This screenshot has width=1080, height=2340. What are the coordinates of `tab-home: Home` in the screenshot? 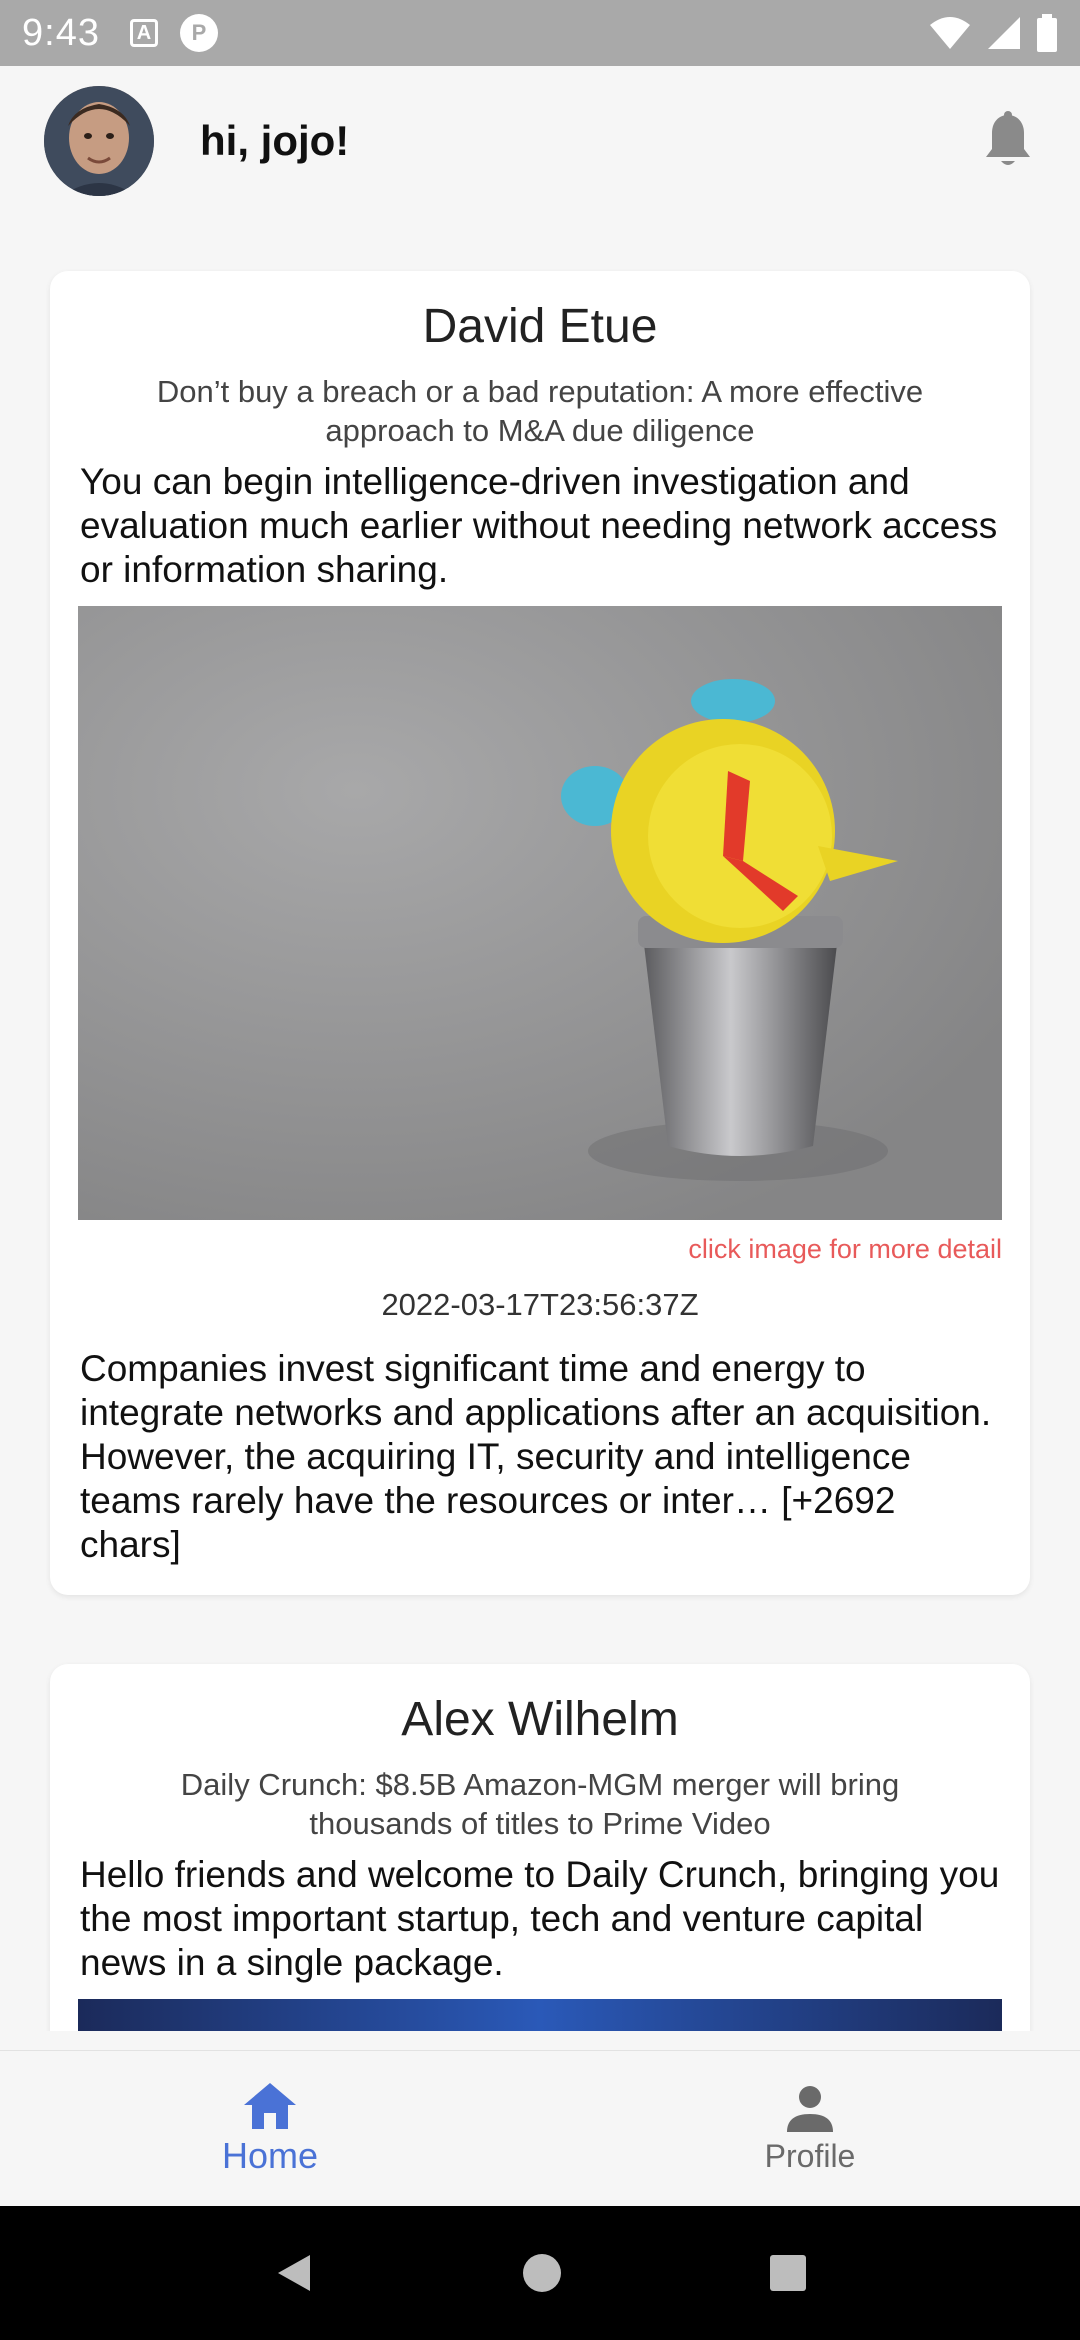 It's located at (270, 2129).